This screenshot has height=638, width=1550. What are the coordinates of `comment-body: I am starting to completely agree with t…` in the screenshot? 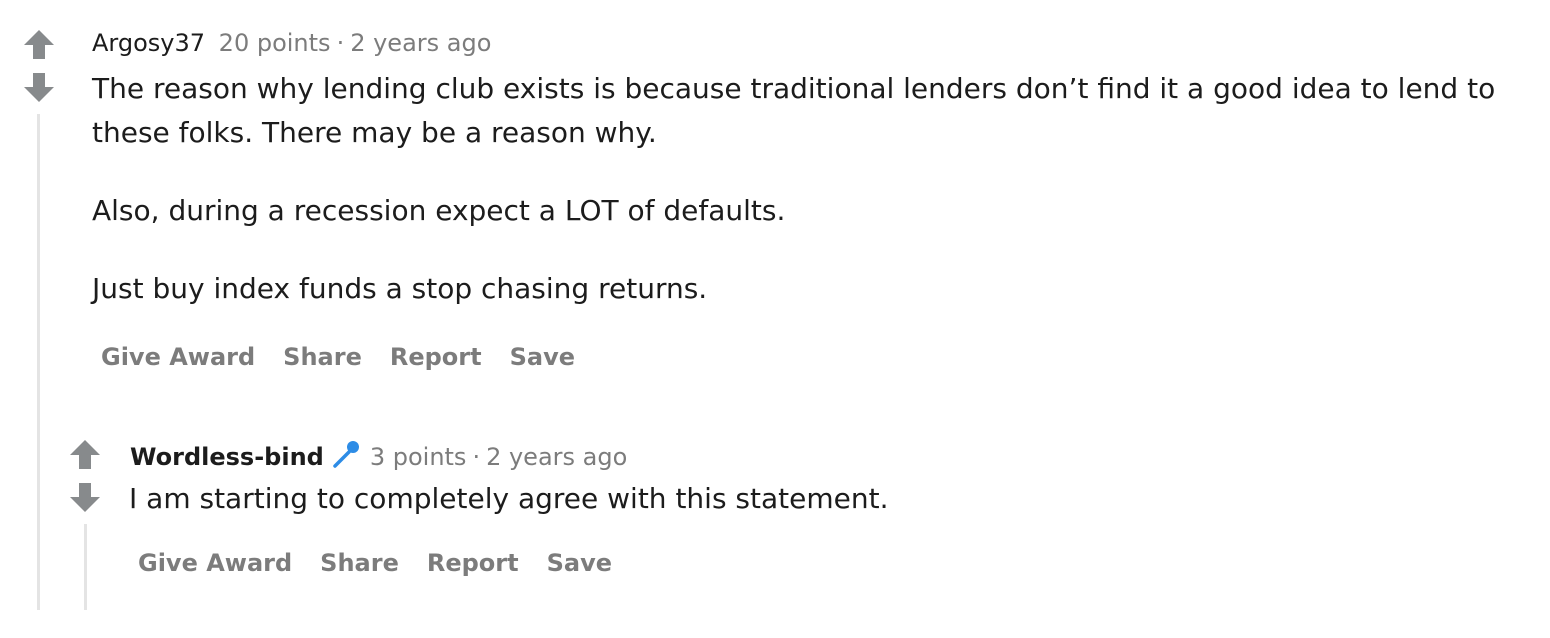 It's located at (829, 499).